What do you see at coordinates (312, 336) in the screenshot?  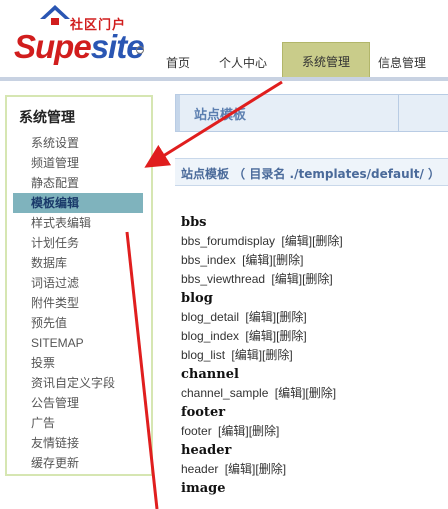 I see `template-file-row: blog_index [编辑][删除]` at bounding box center [312, 336].